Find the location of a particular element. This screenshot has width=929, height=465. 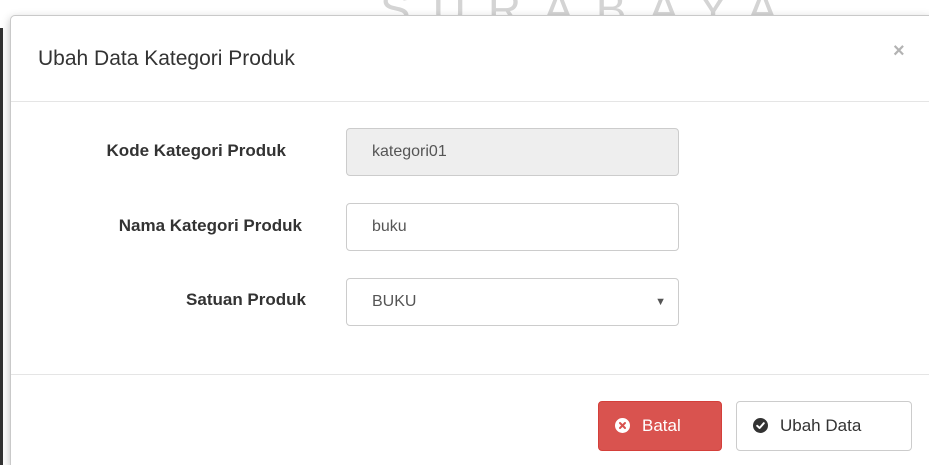

check-circle-icon is located at coordinates (760, 425).